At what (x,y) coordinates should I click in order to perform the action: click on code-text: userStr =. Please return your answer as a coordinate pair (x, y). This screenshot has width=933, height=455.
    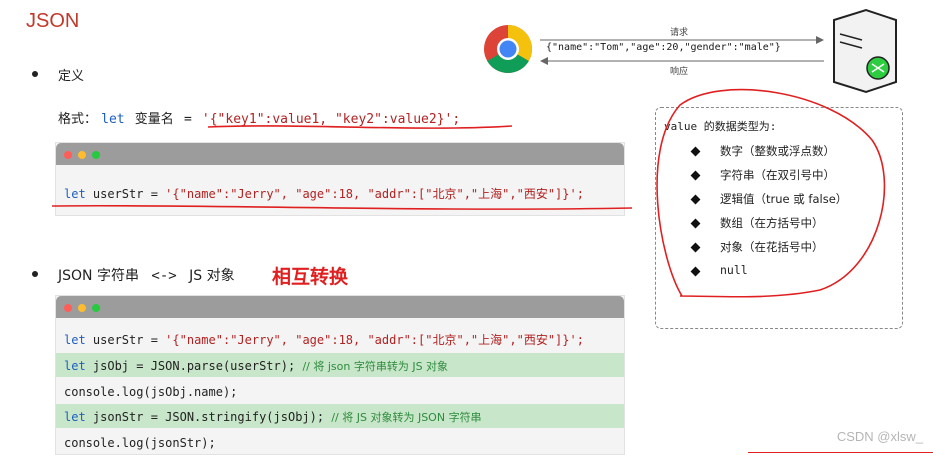
    Looking at the image, I should click on (125, 340).